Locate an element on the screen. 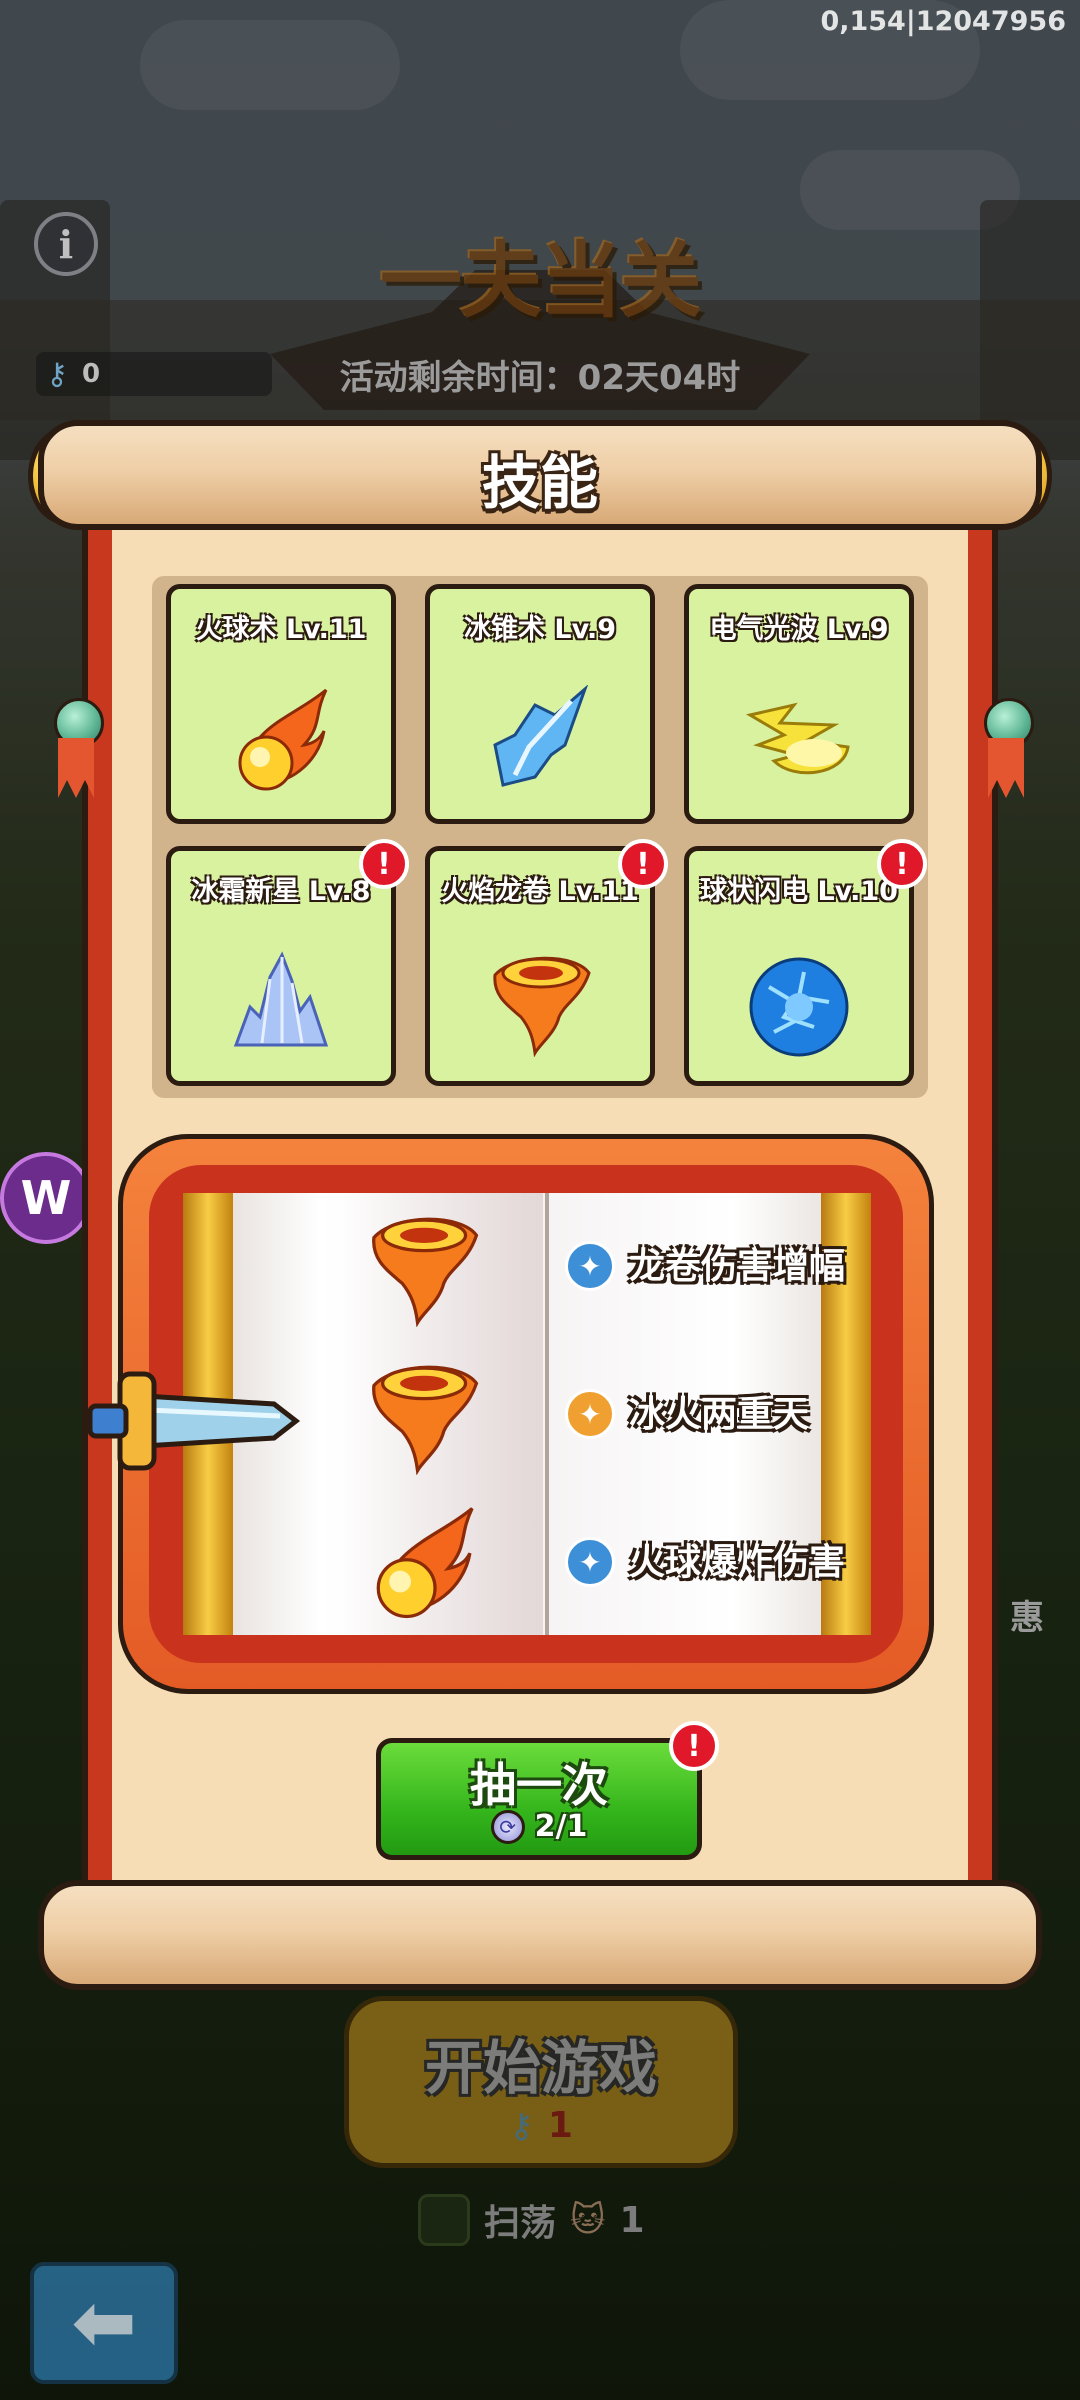 This screenshot has height=2400, width=1080. slot-effect-text: 龙卷伤害增幅 is located at coordinates (737, 1266).